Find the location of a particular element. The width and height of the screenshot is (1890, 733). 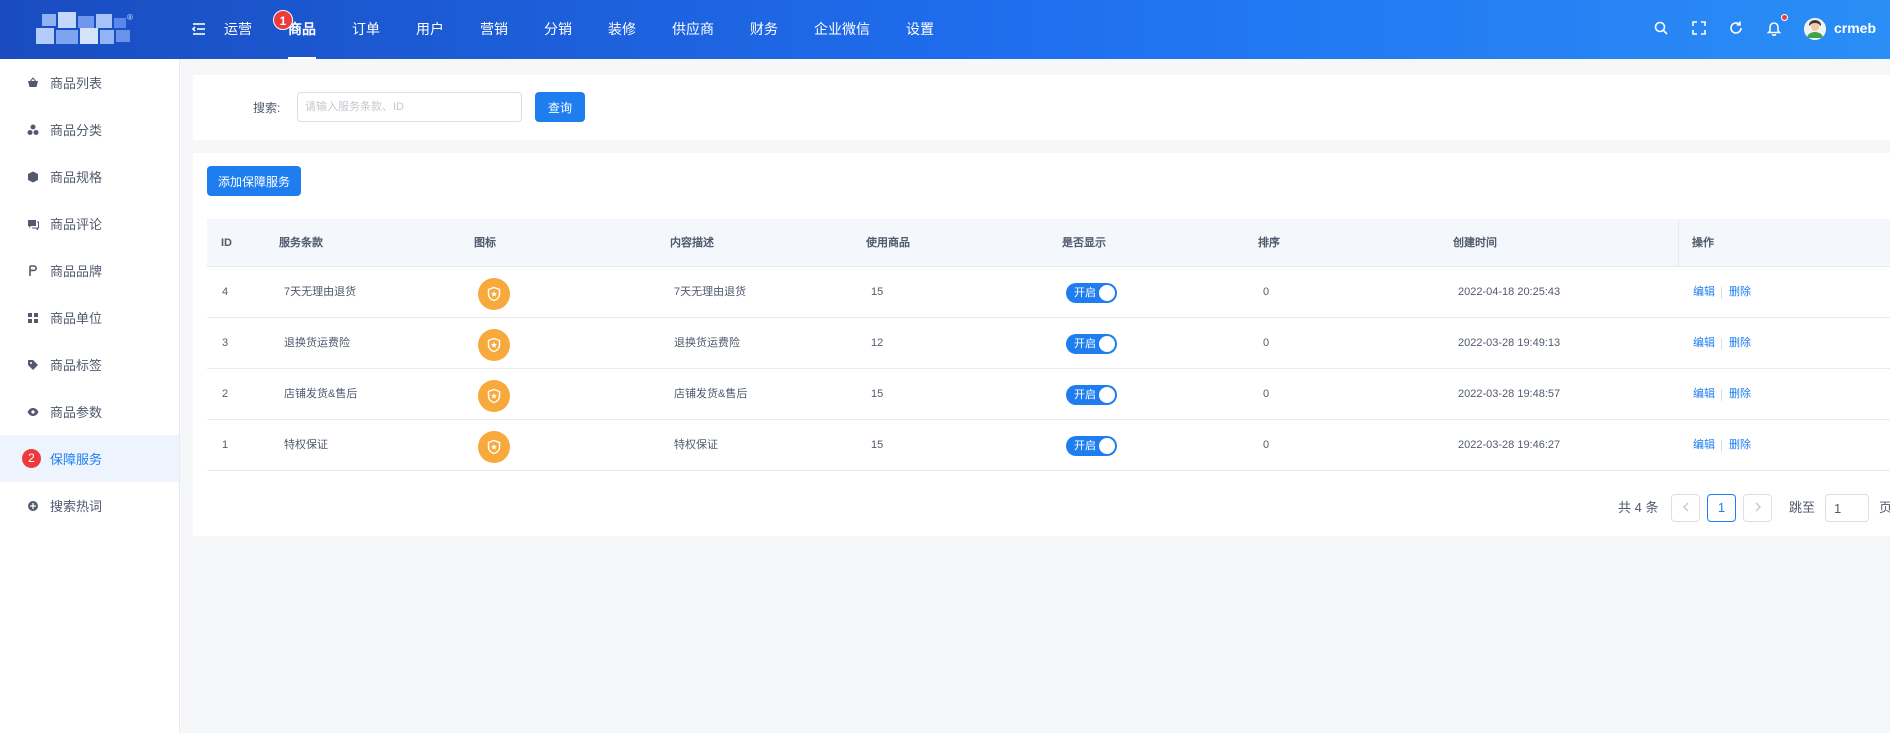

brand-icon is located at coordinates (33, 271).